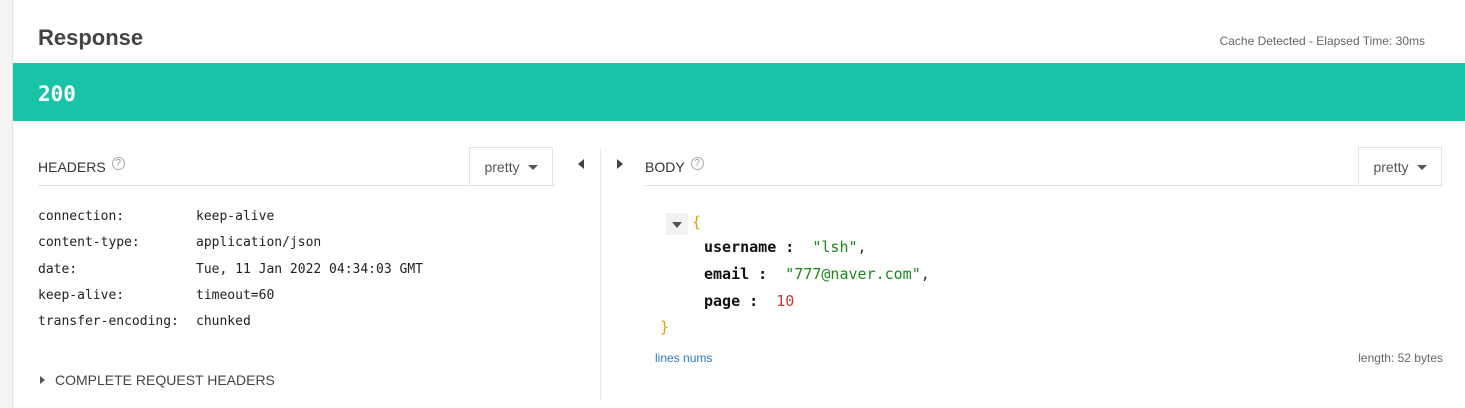 The width and height of the screenshot is (1465, 408). Describe the element at coordinates (259, 242) in the screenshot. I see `header-value: application/json` at that location.